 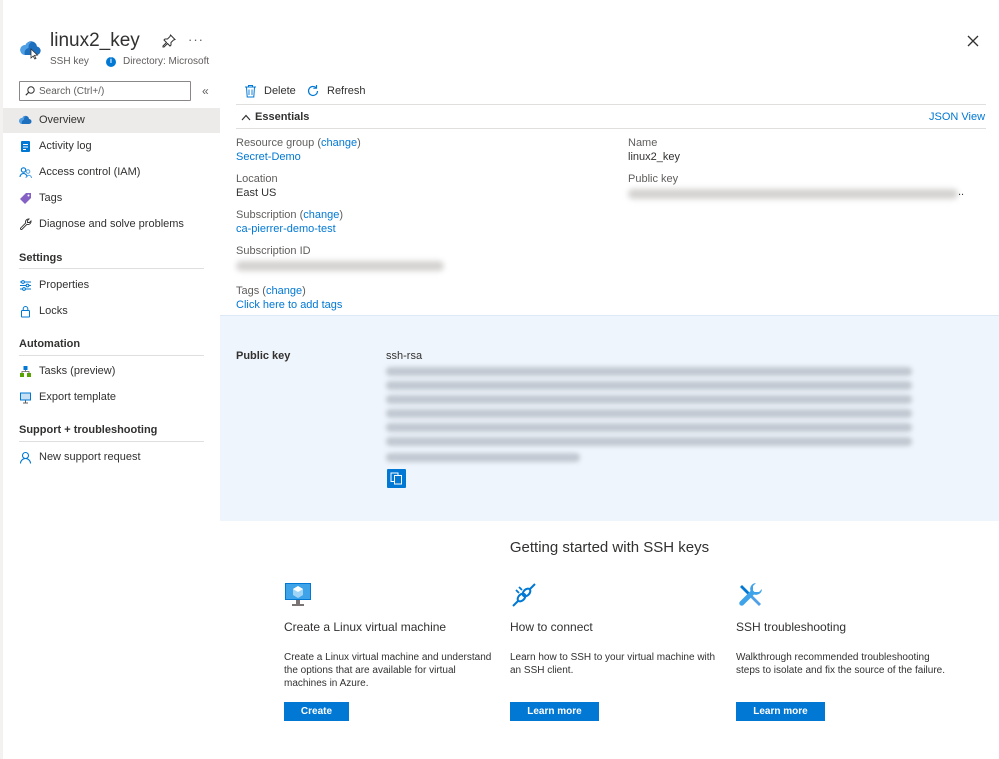 I want to click on sidebar-item-label: Diagnose and solve problems, so click(x=111, y=224).